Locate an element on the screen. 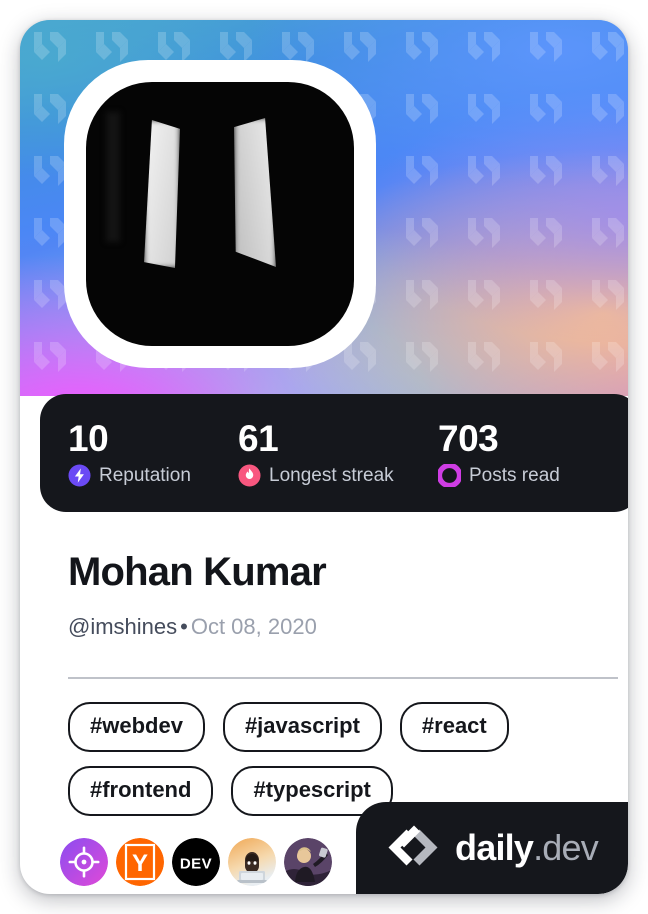  photo-avatar-icon is located at coordinates (308, 862).